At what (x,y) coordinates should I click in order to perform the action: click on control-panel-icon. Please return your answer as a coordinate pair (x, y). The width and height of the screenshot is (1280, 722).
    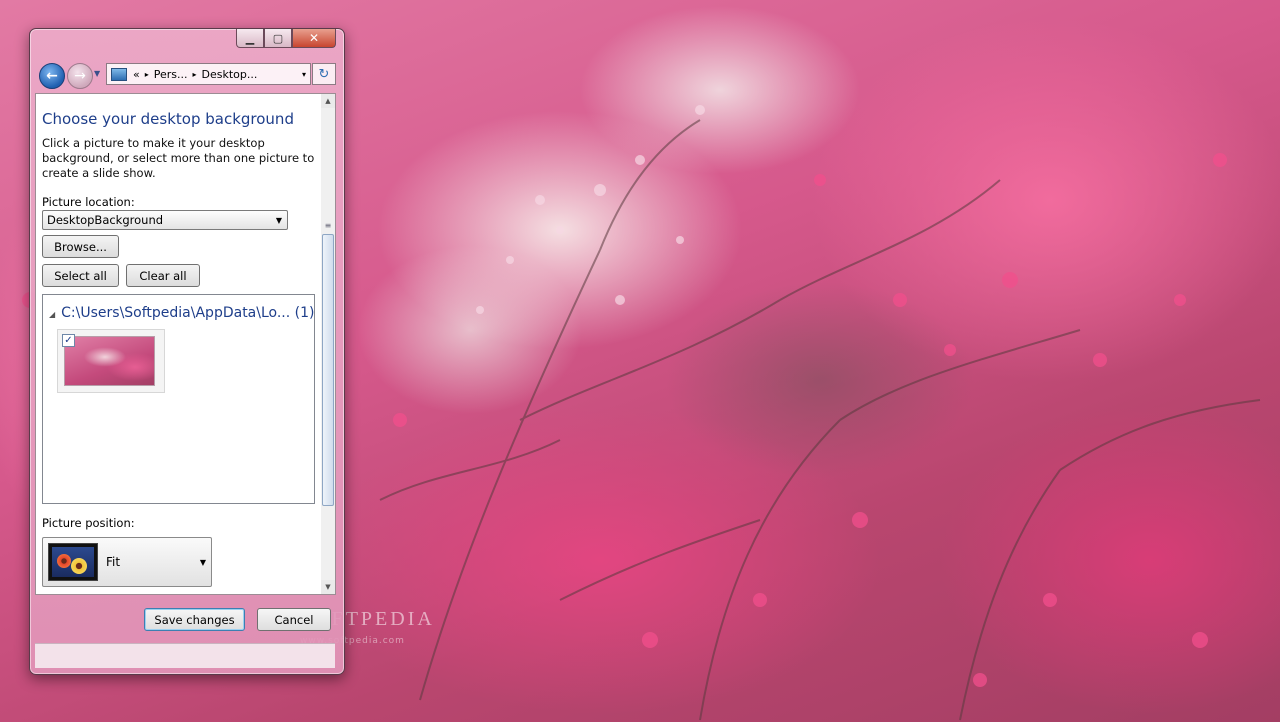
    Looking at the image, I should click on (119, 74).